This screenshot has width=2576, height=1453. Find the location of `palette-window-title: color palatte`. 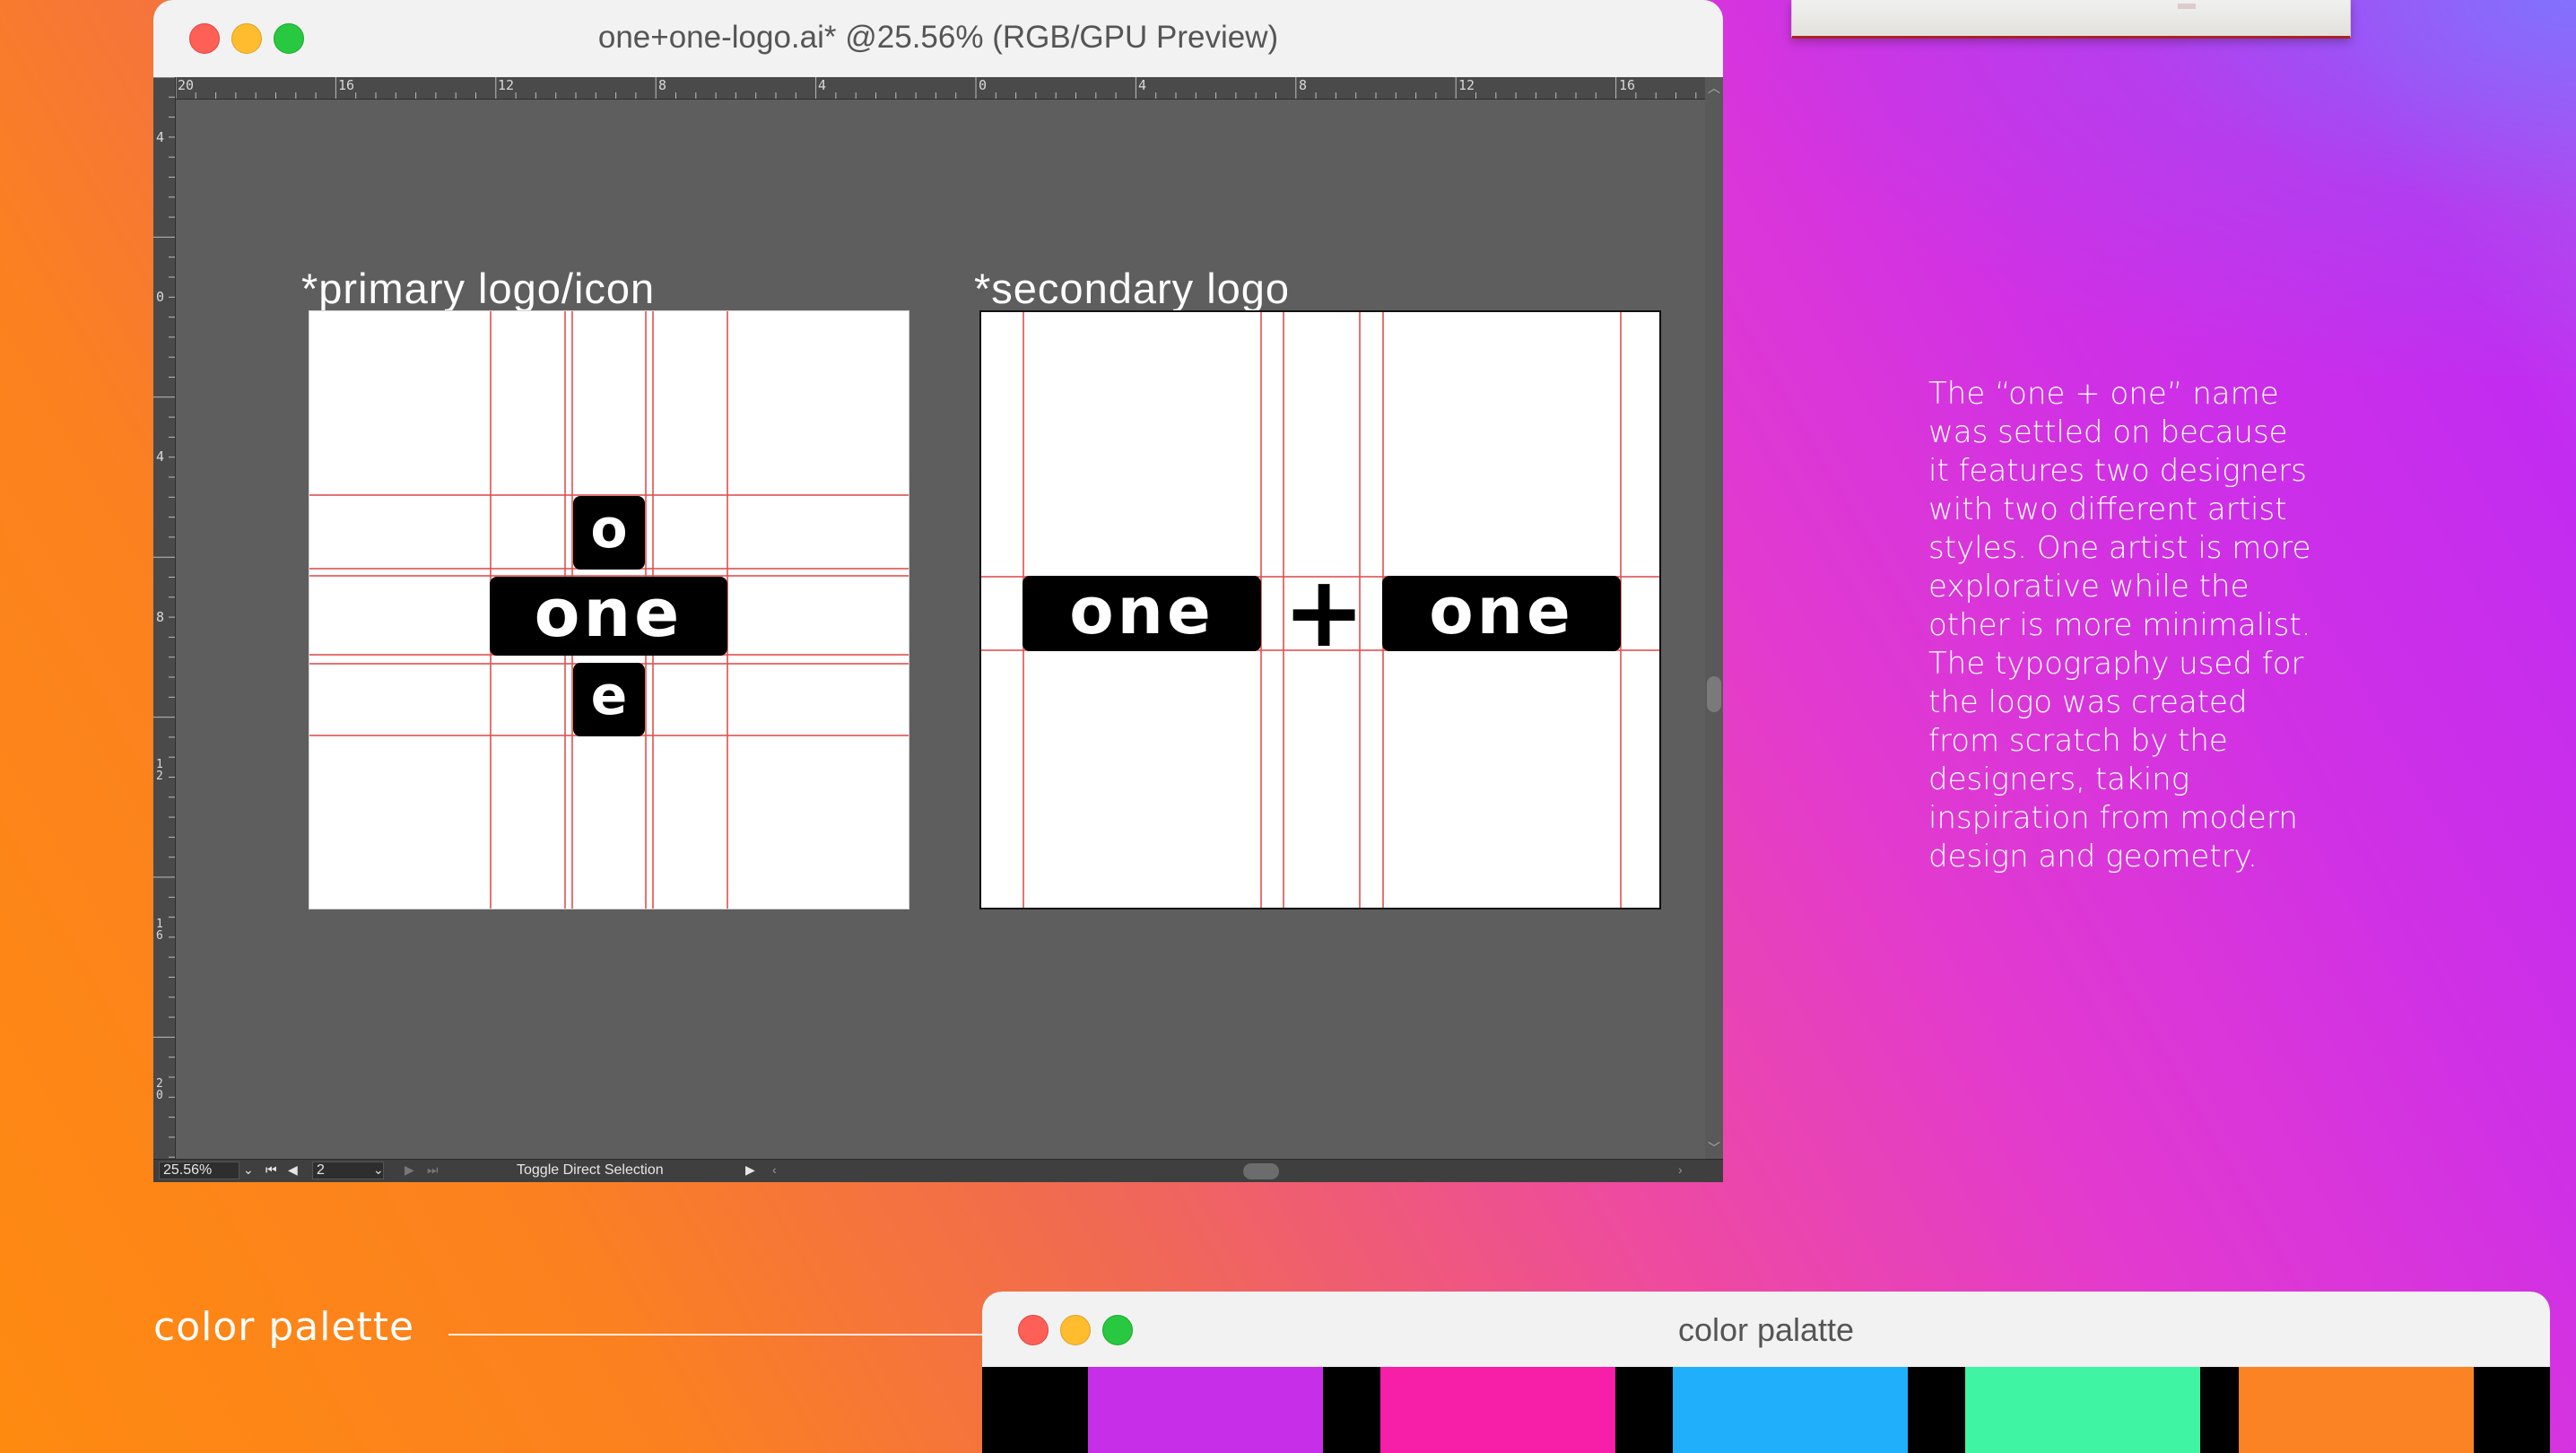

palette-window-title: color palatte is located at coordinates (1766, 1329).